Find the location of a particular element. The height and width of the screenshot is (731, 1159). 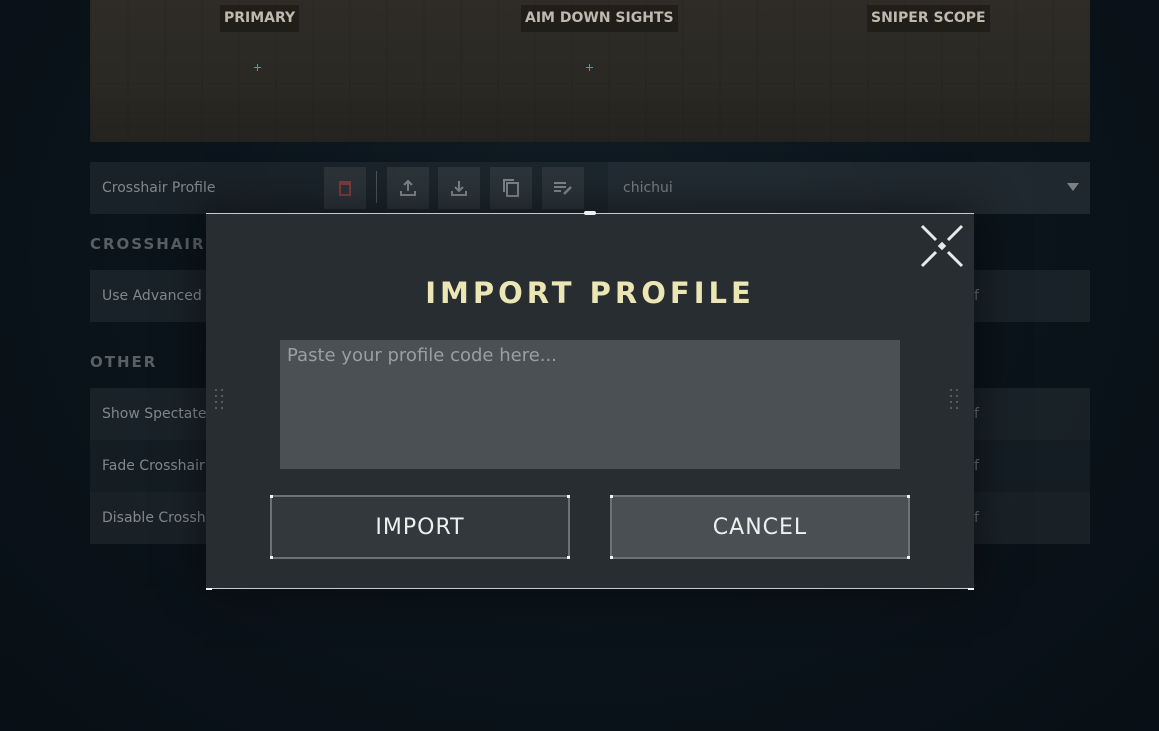

close-icon is located at coordinates (942, 246).